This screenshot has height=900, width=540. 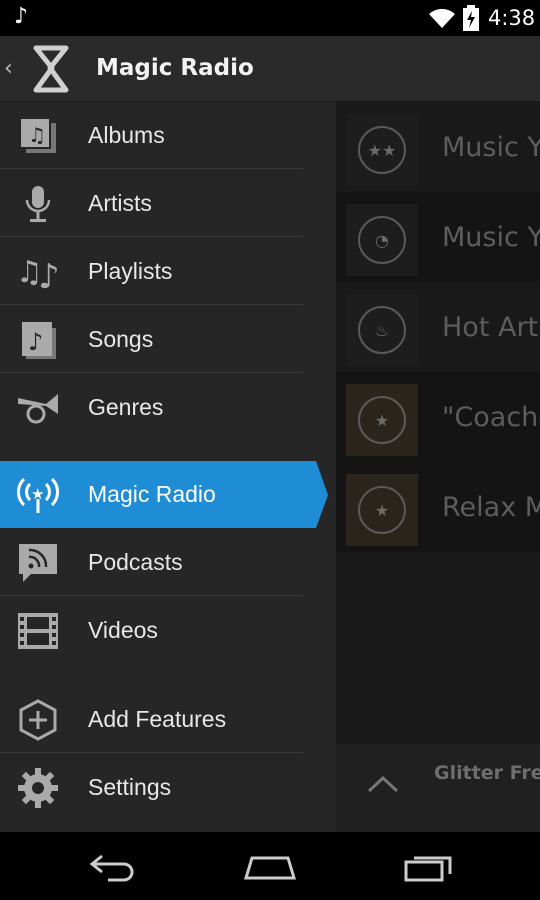 I want to click on drawer-item-label: Magic Radio, so click(x=152, y=494).